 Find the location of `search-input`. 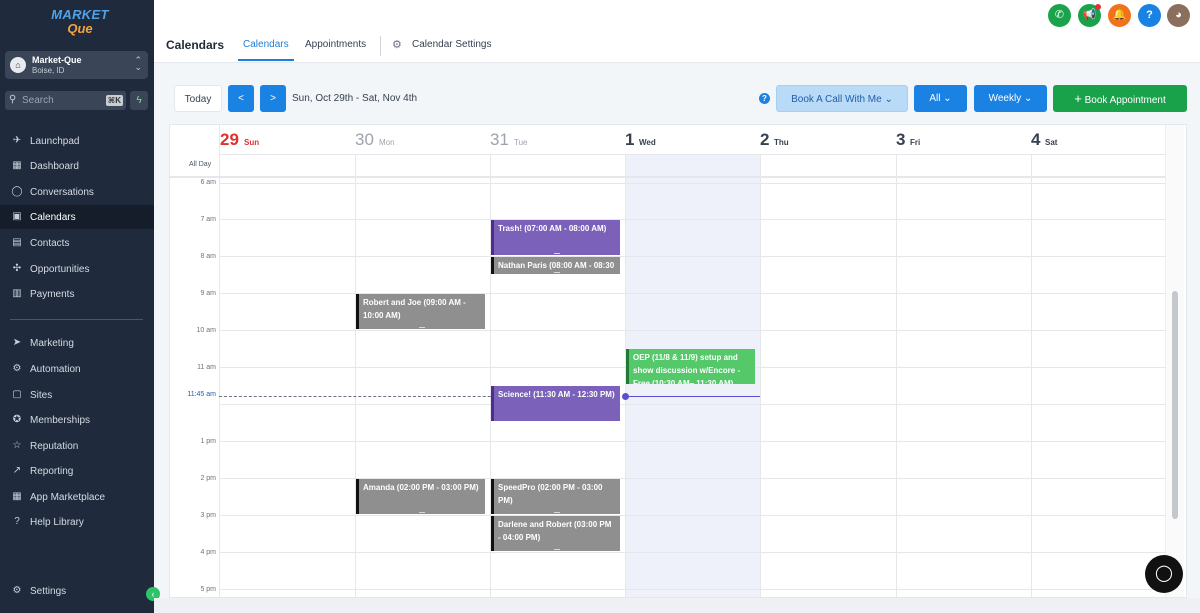

search-input is located at coordinates (57, 100).